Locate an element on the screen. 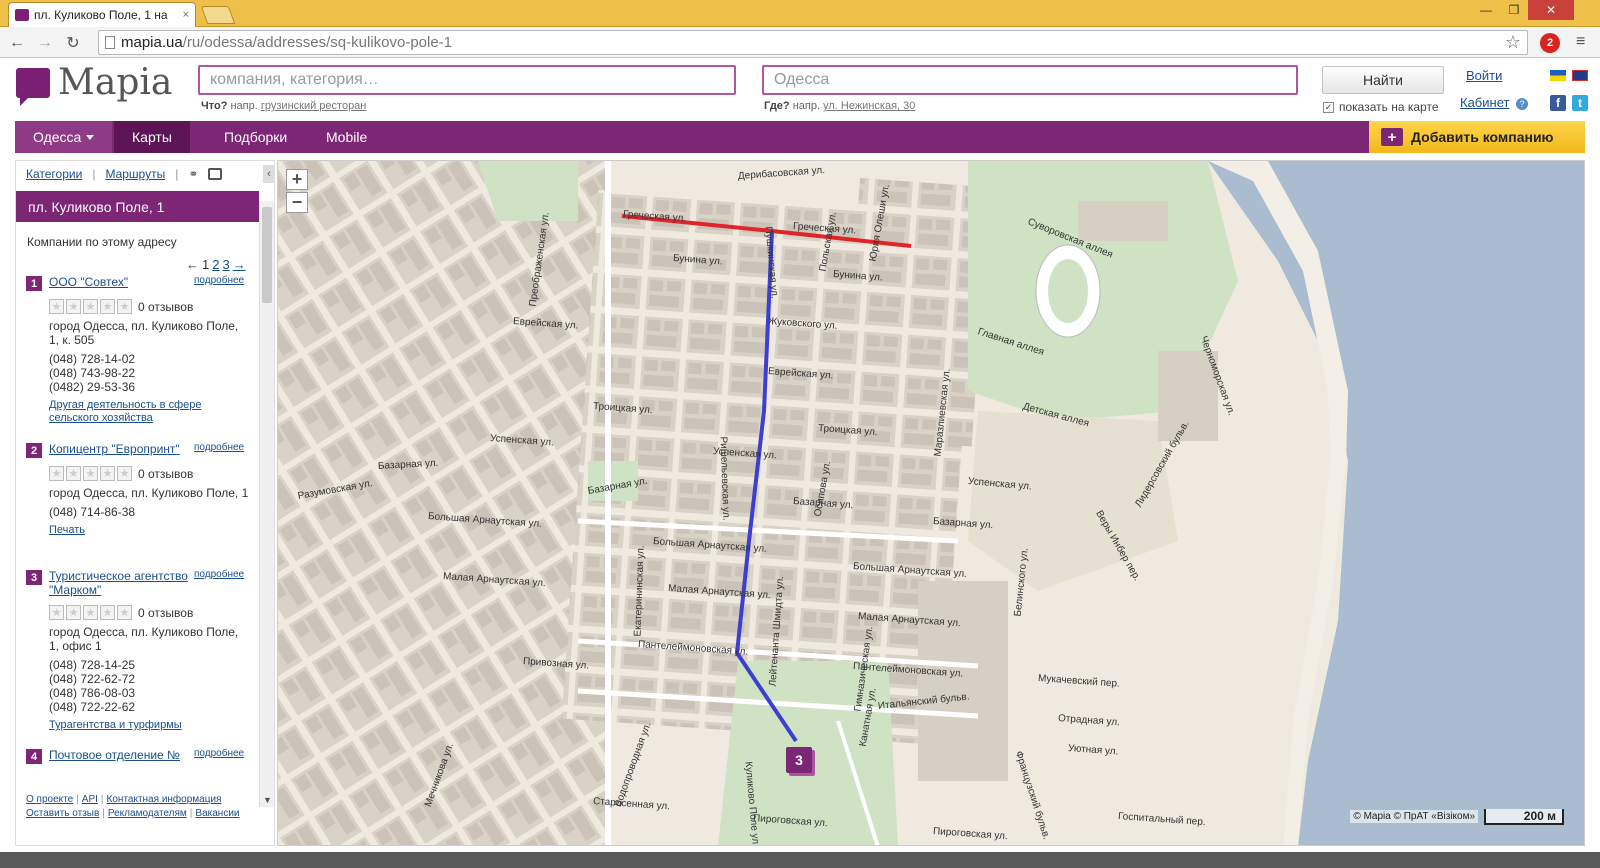  english-flag-icon is located at coordinates (1580, 75).